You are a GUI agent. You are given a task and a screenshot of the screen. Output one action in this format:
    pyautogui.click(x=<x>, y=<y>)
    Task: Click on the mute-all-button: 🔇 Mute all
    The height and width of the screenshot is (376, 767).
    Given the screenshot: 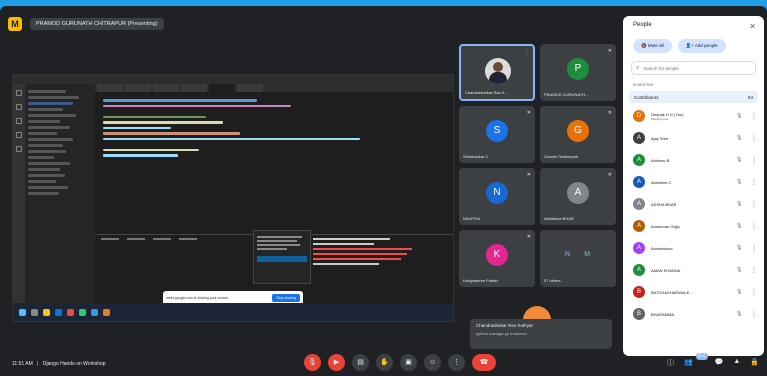 What is the action you would take?
    pyautogui.click(x=652, y=46)
    